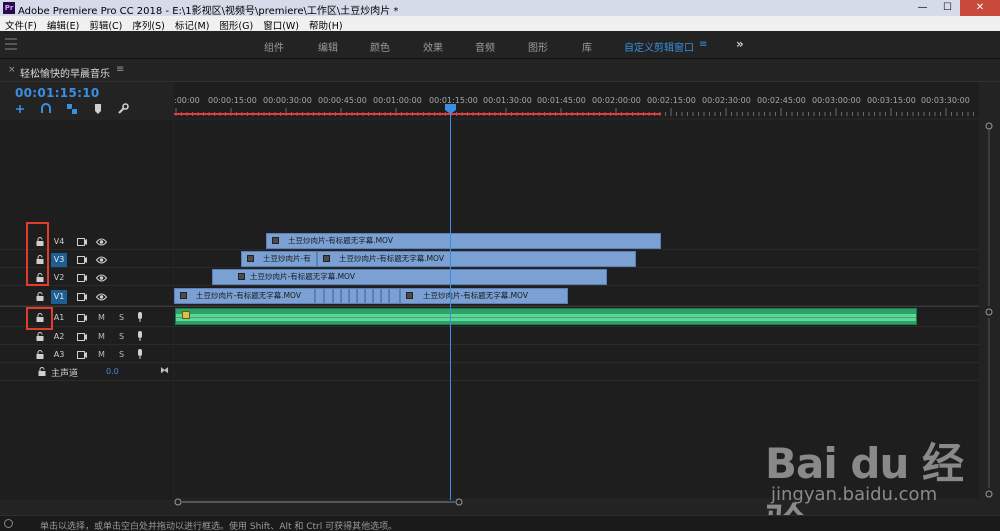 The width and height of the screenshot is (1000, 531). Describe the element at coordinates (337, 296) in the screenshot. I see `video-clip-v1-d` at that location.